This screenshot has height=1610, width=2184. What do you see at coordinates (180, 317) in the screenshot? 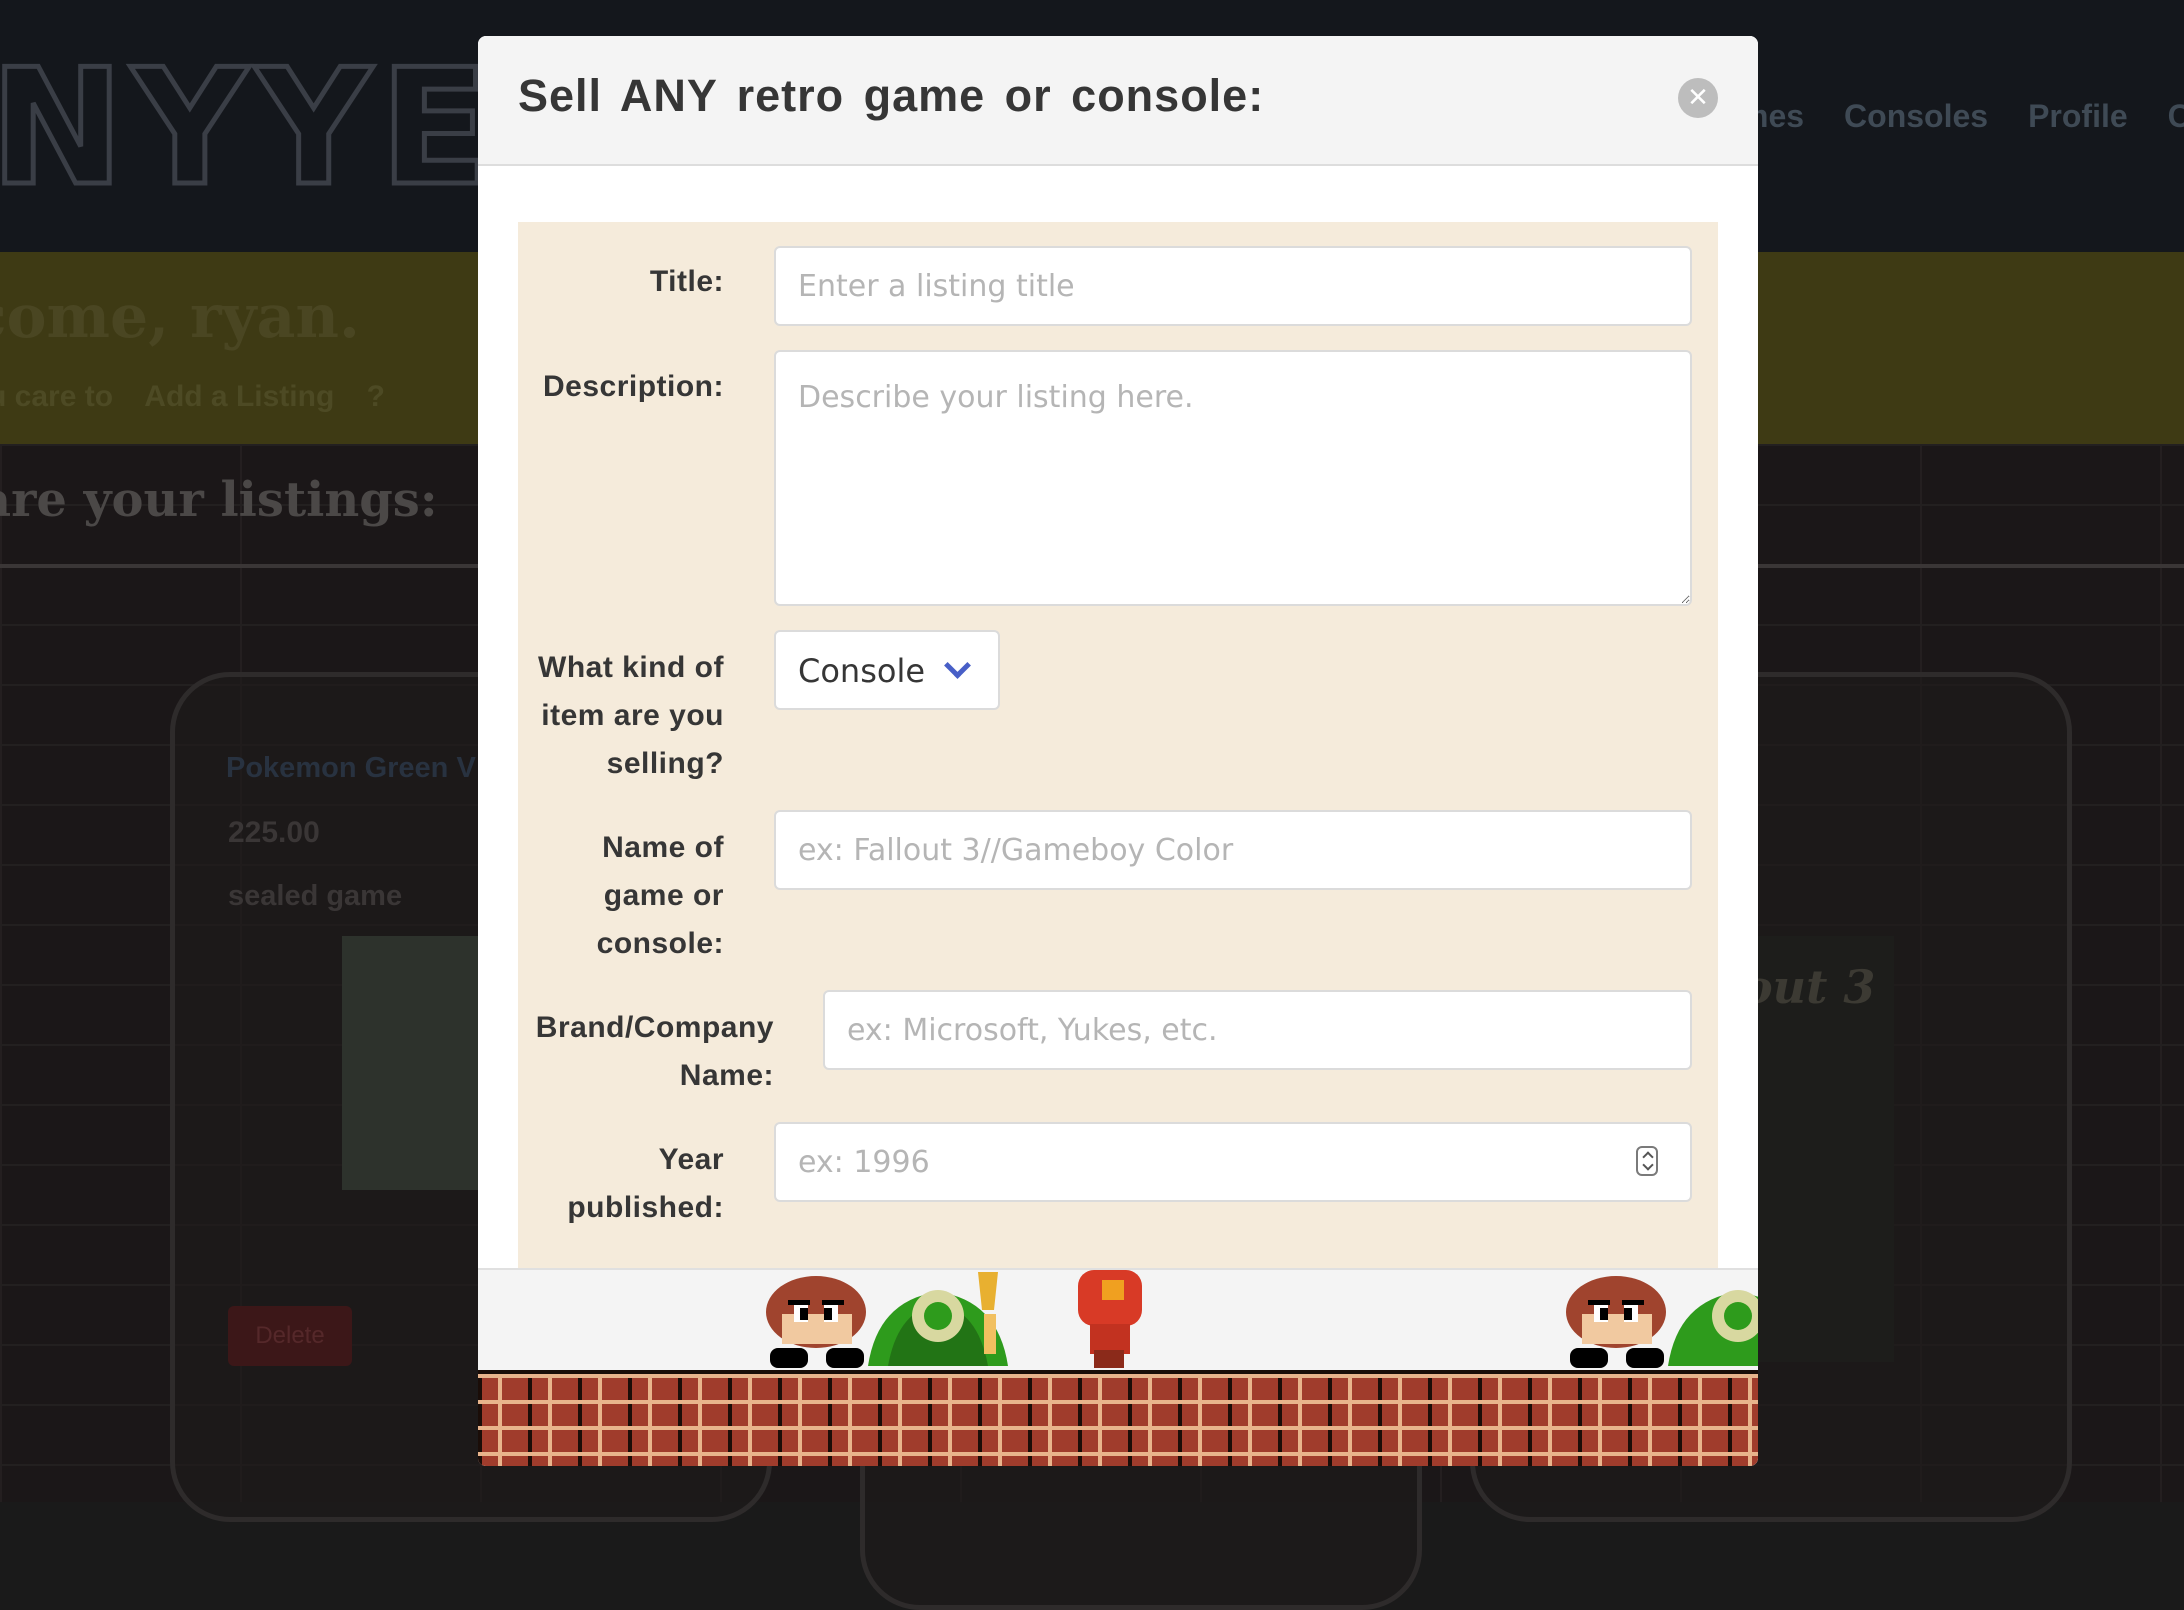
I see `welcome-heading: come, ryan.` at bounding box center [180, 317].